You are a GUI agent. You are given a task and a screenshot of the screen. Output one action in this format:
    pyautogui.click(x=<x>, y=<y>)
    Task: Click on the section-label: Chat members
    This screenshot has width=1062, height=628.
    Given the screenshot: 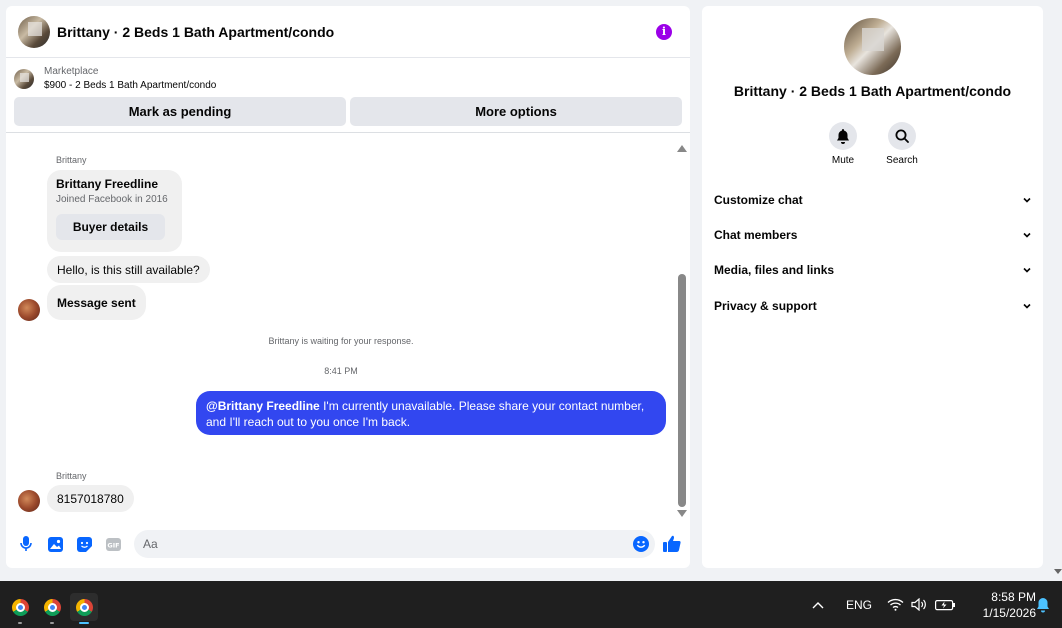 What is the action you would take?
    pyautogui.click(x=756, y=235)
    